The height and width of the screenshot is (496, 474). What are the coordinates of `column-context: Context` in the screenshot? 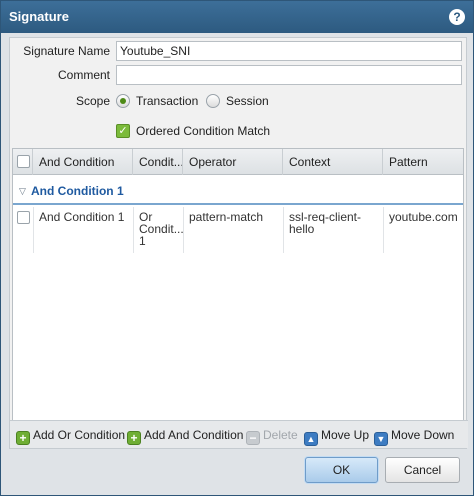 It's located at (333, 162).